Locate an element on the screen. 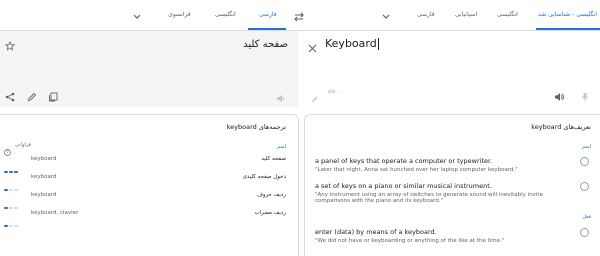 The image size is (600, 256). source-input-panel: Keyboard ۸/۵۰۰۰ is located at coordinates (450, 69).